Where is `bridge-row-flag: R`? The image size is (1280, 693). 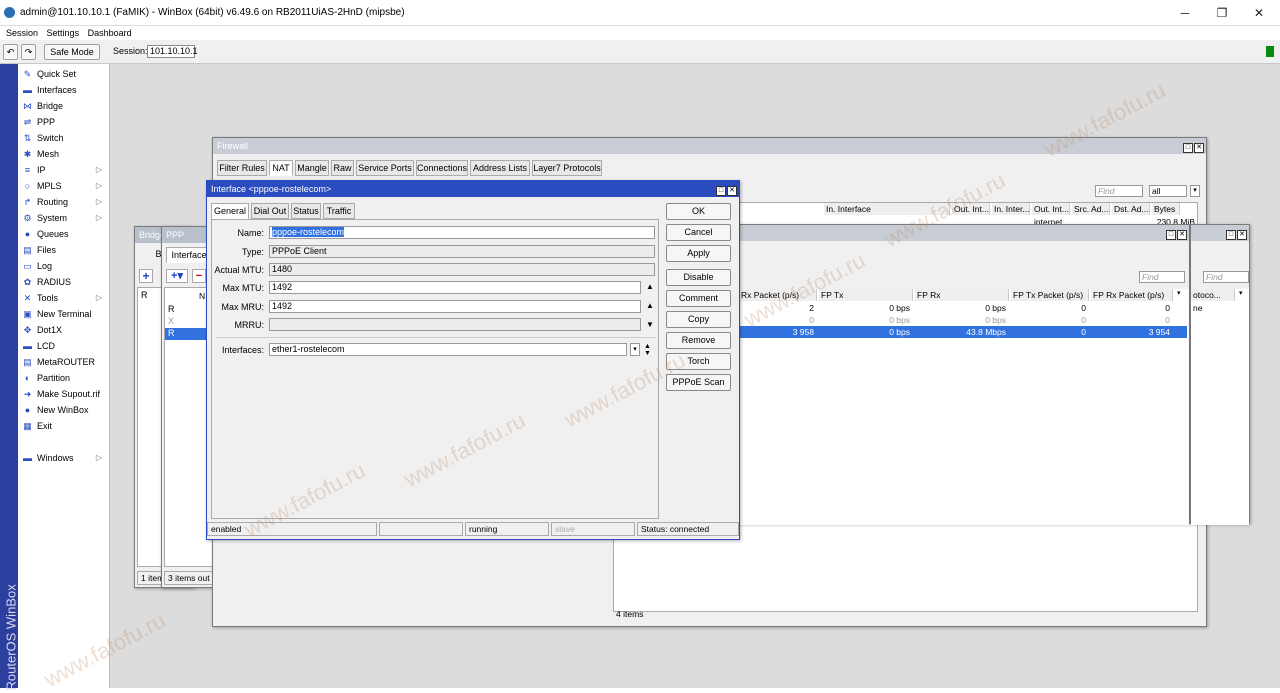 bridge-row-flag: R is located at coordinates (144, 295).